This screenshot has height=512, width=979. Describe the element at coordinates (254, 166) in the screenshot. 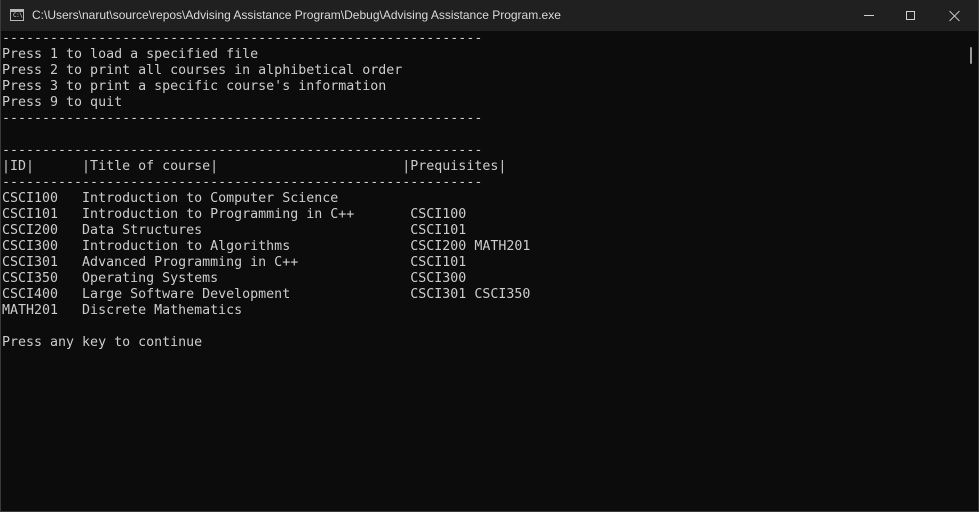

I see `table-header-line: |ID| |Title of course| |Prequisites|` at that location.